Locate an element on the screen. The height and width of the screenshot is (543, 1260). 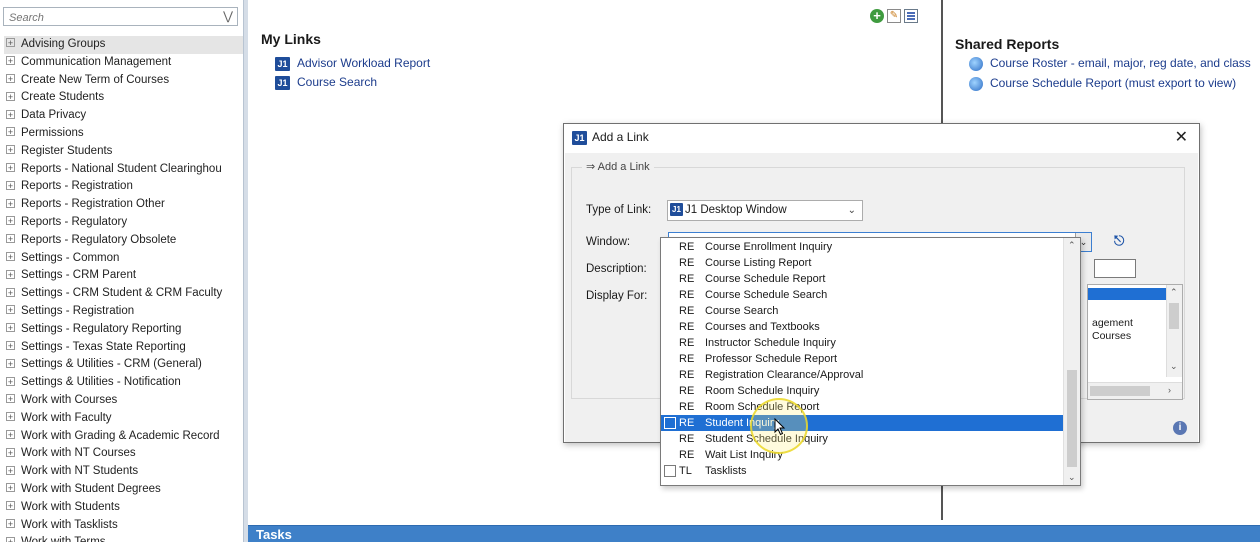
display-for-list: agement Courses ⌃ ⌄ › is located at coordinates (1135, 342).